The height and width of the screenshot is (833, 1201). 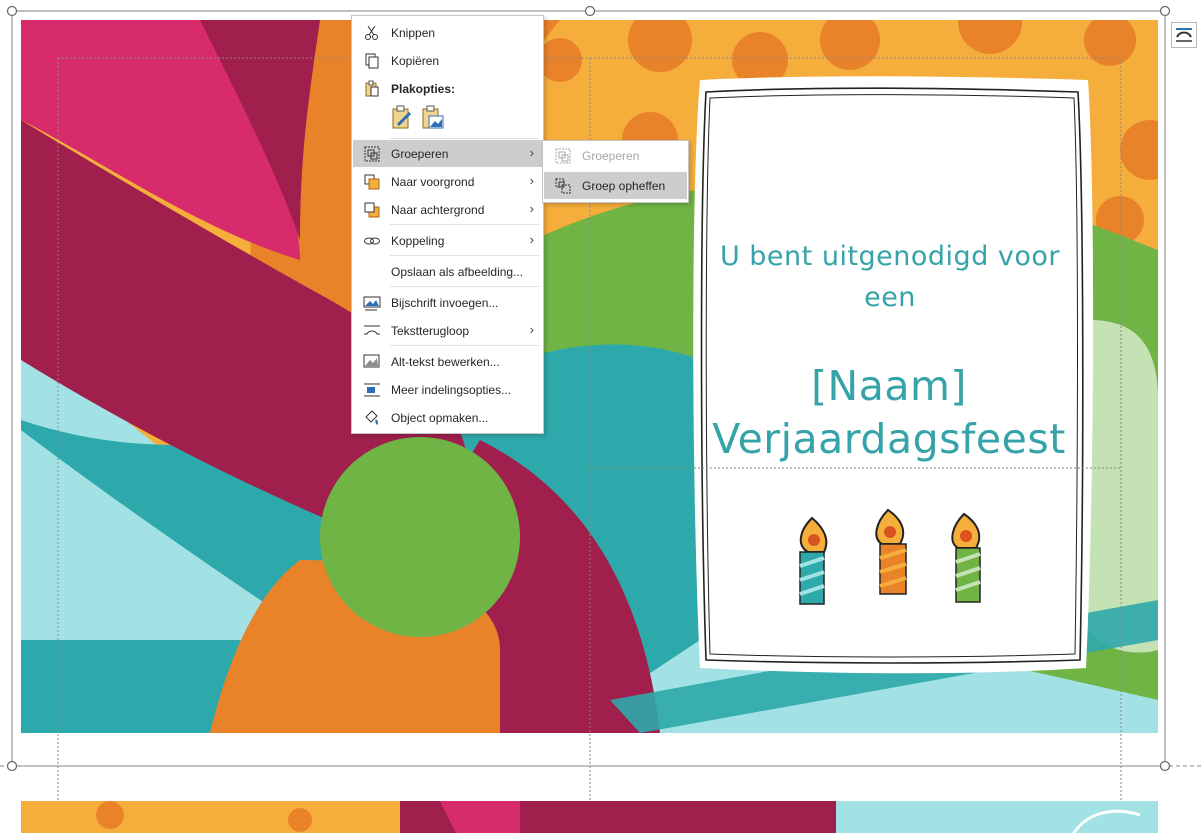 What do you see at coordinates (447, 240) in the screenshot?
I see `menu-item-link: Koppeling ›` at bounding box center [447, 240].